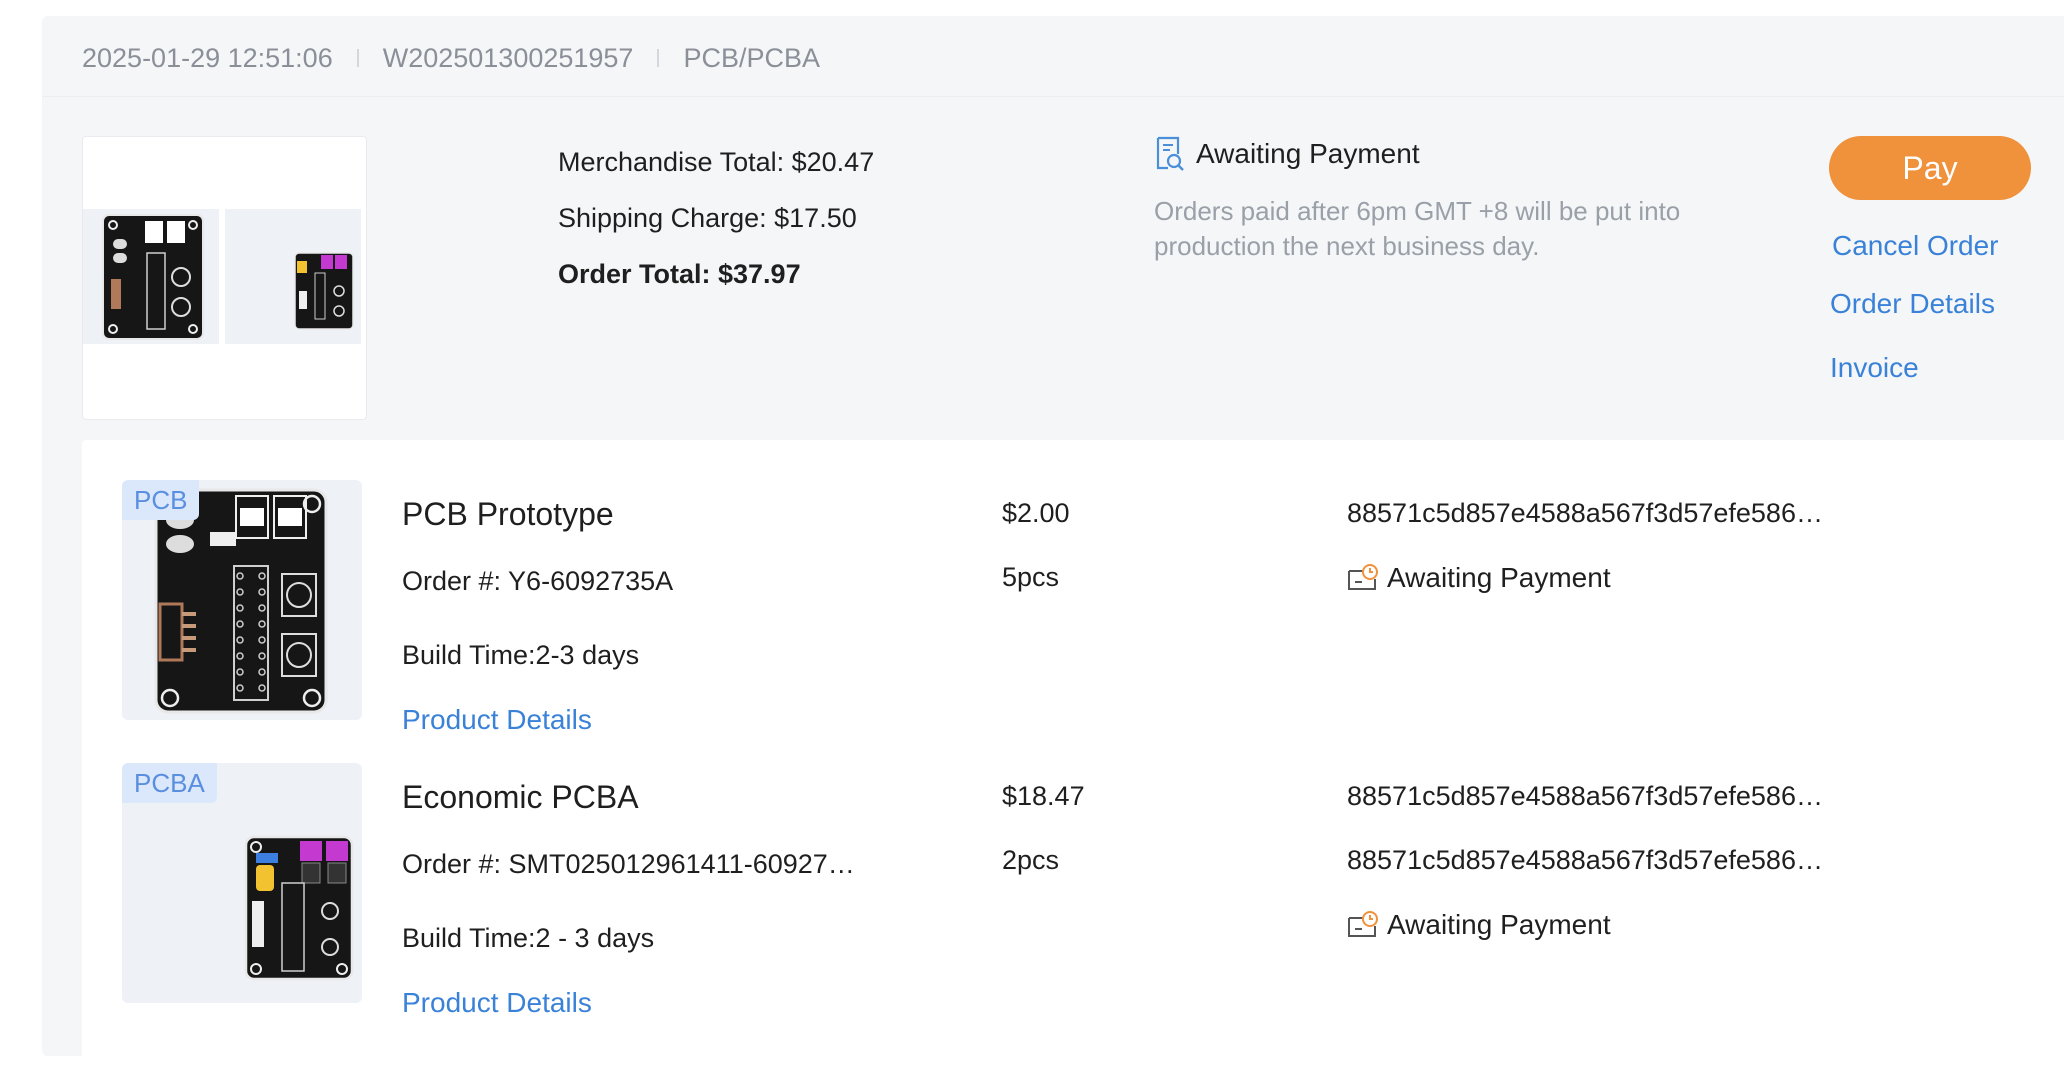 This screenshot has height=1080, width=2064. What do you see at coordinates (207, 57) in the screenshot?
I see `order-datetime: 2025-01-29 12:51:06` at bounding box center [207, 57].